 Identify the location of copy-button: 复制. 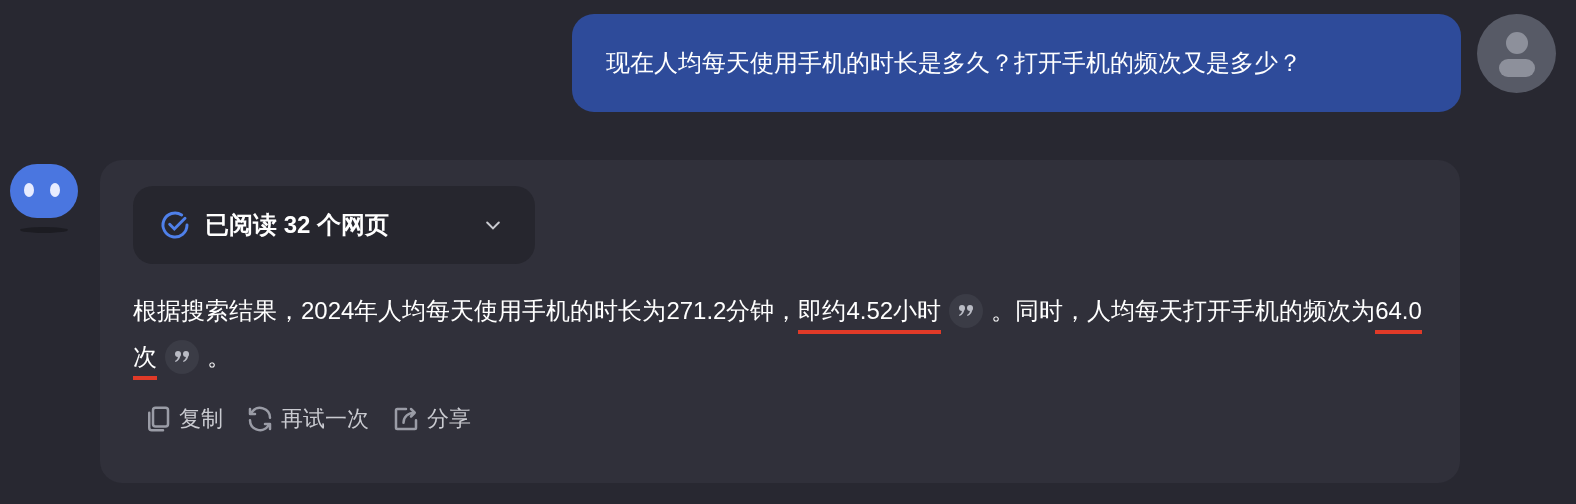
(183, 418).